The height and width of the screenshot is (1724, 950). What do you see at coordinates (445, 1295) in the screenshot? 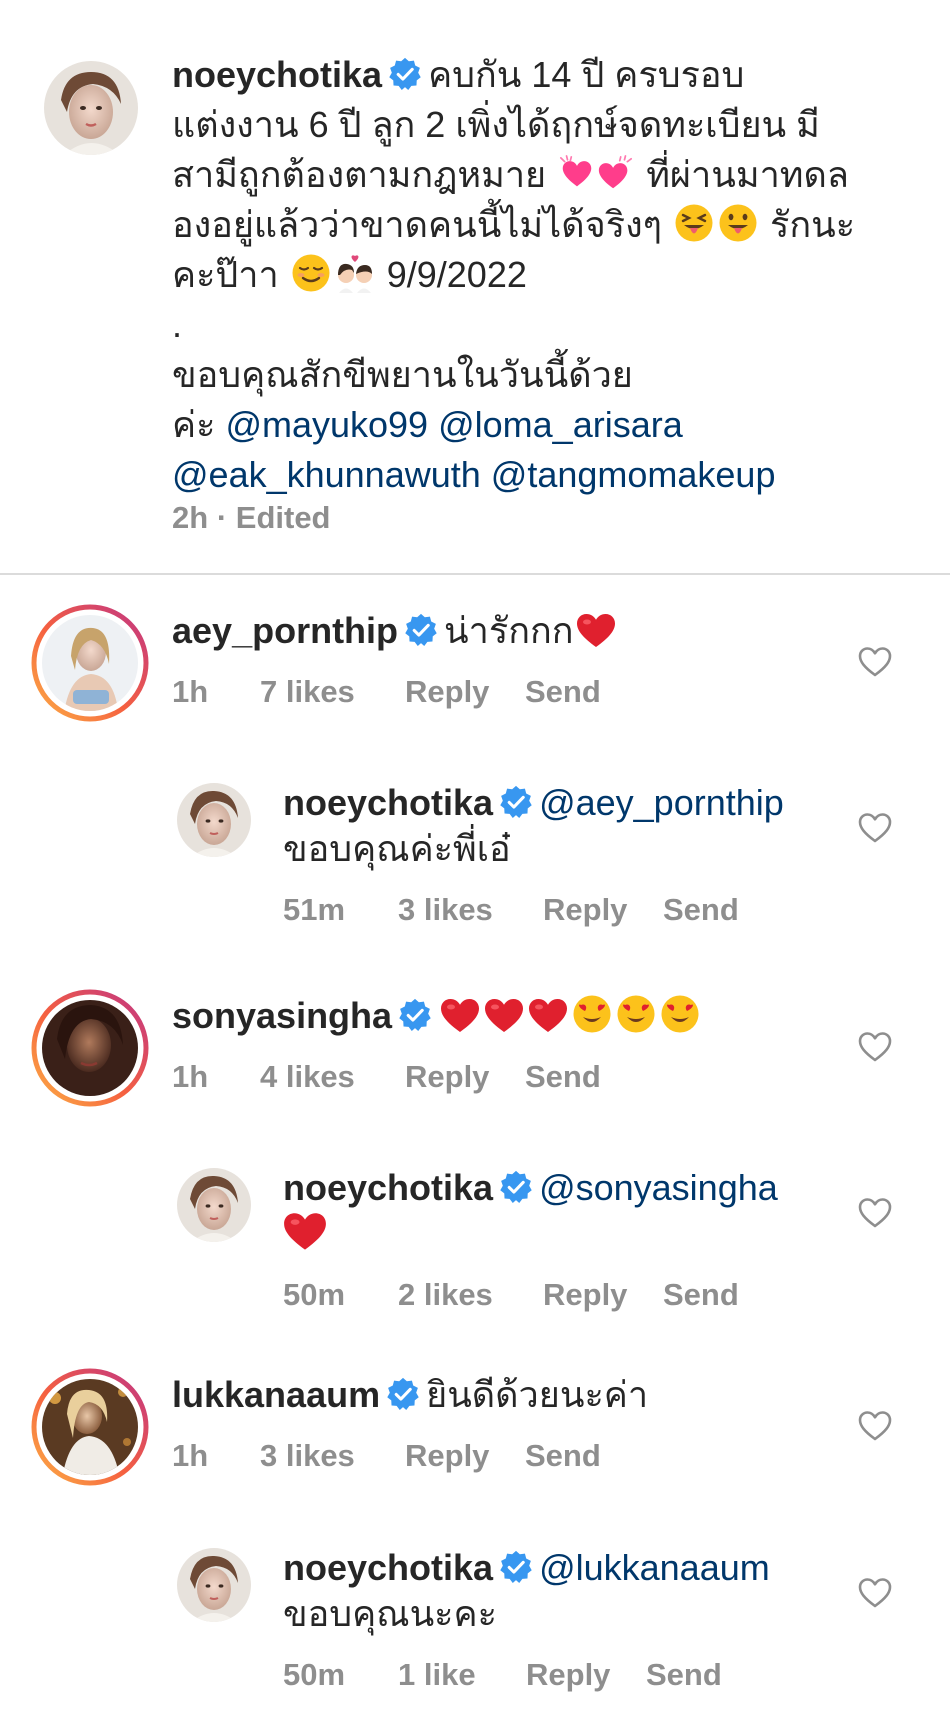
I see `likes-count: 2 likes` at bounding box center [445, 1295].